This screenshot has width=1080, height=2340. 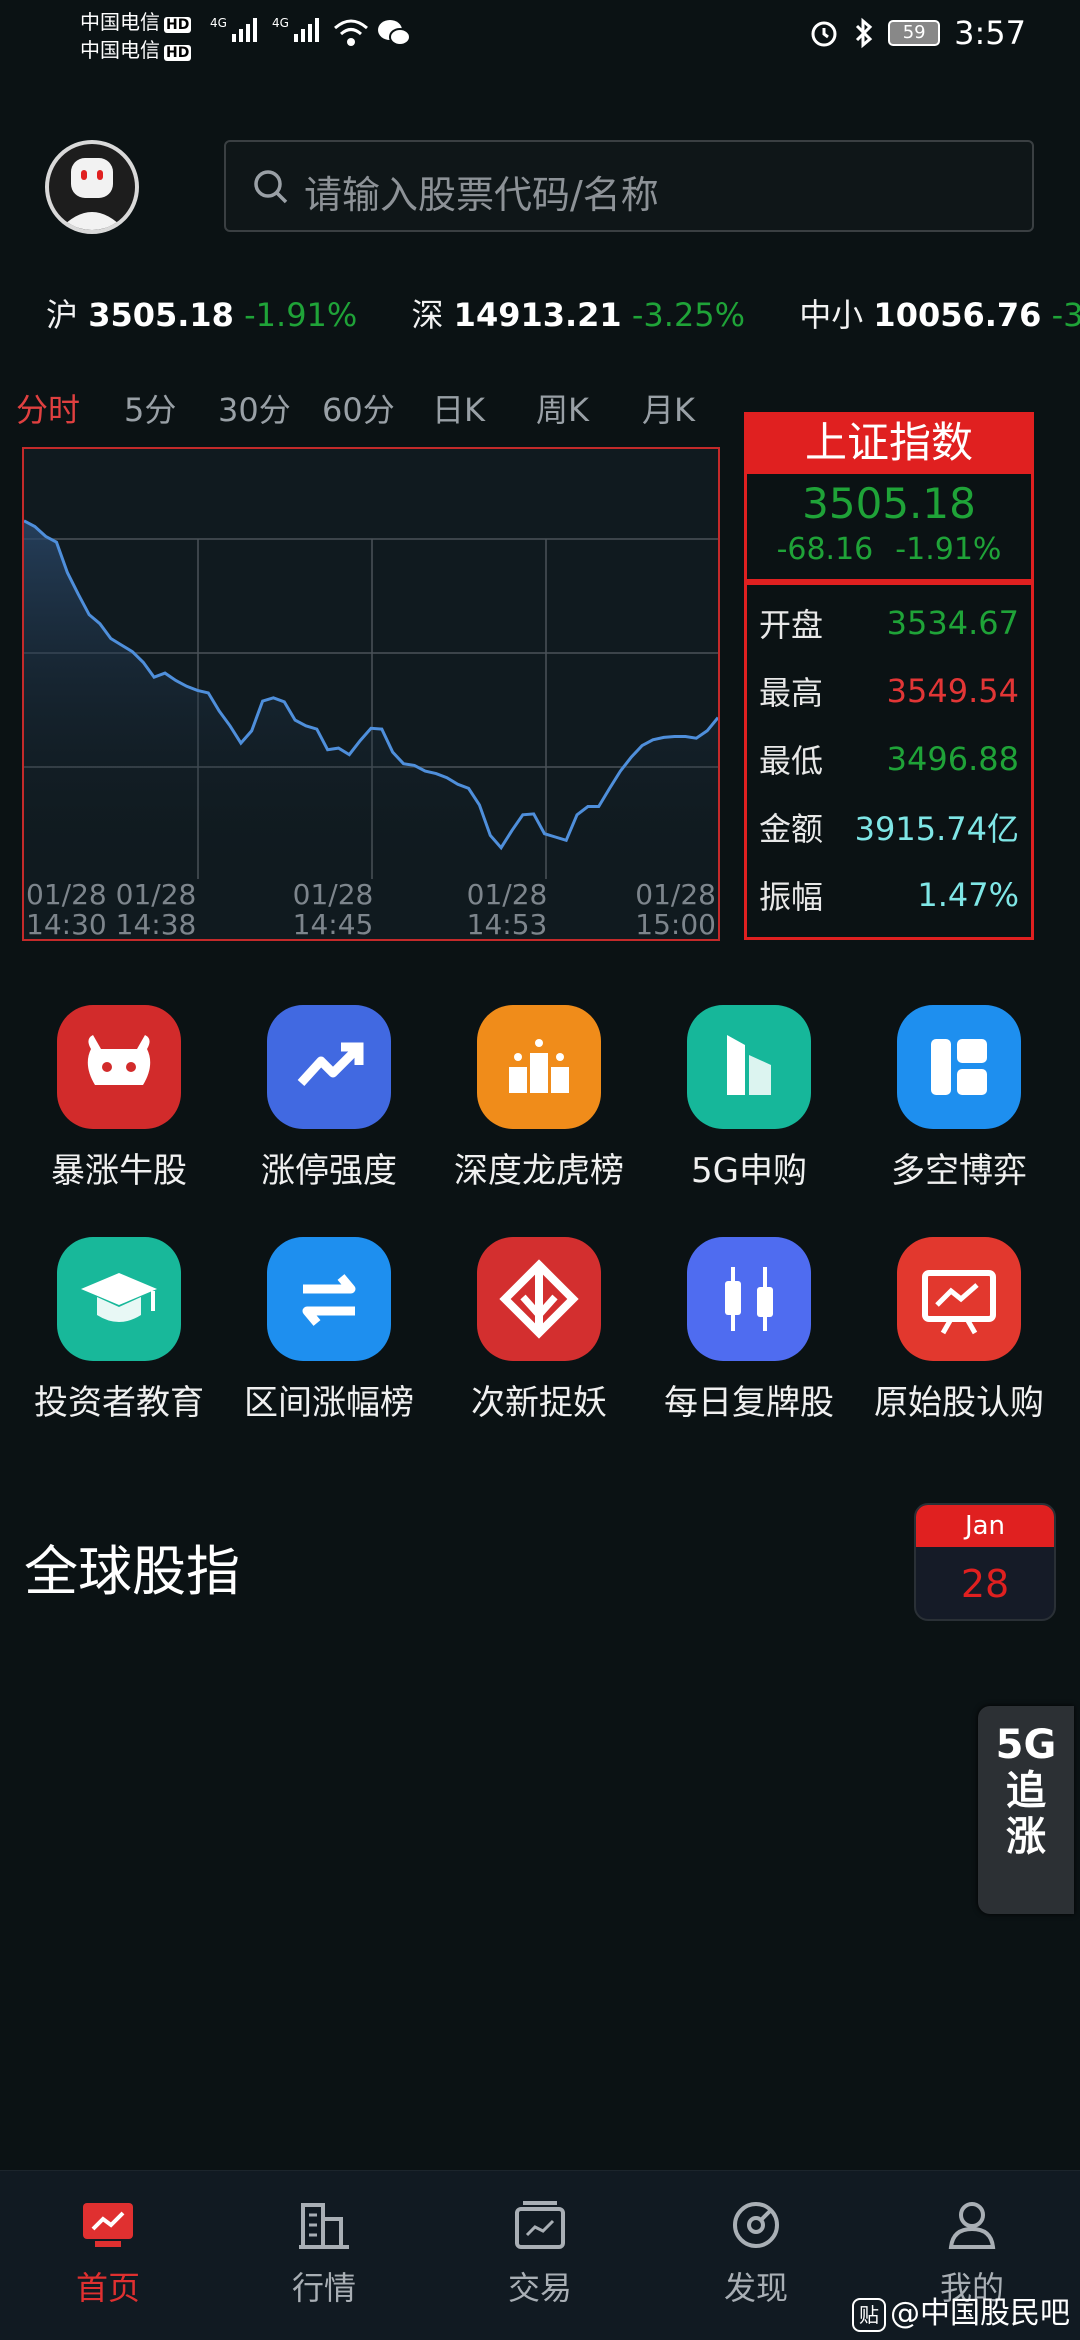 What do you see at coordinates (990, 33) in the screenshot?
I see `clock: 3:57` at bounding box center [990, 33].